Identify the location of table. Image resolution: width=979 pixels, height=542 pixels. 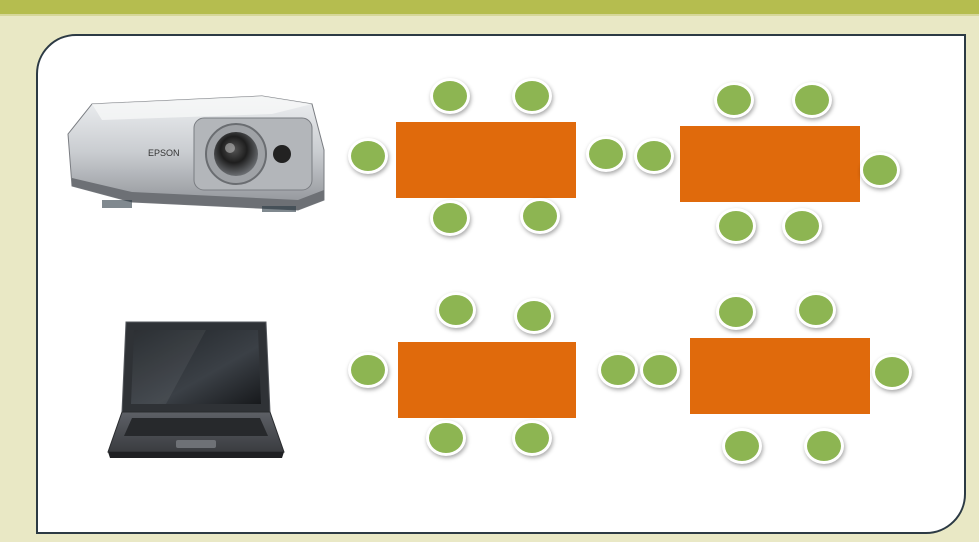
(780, 376).